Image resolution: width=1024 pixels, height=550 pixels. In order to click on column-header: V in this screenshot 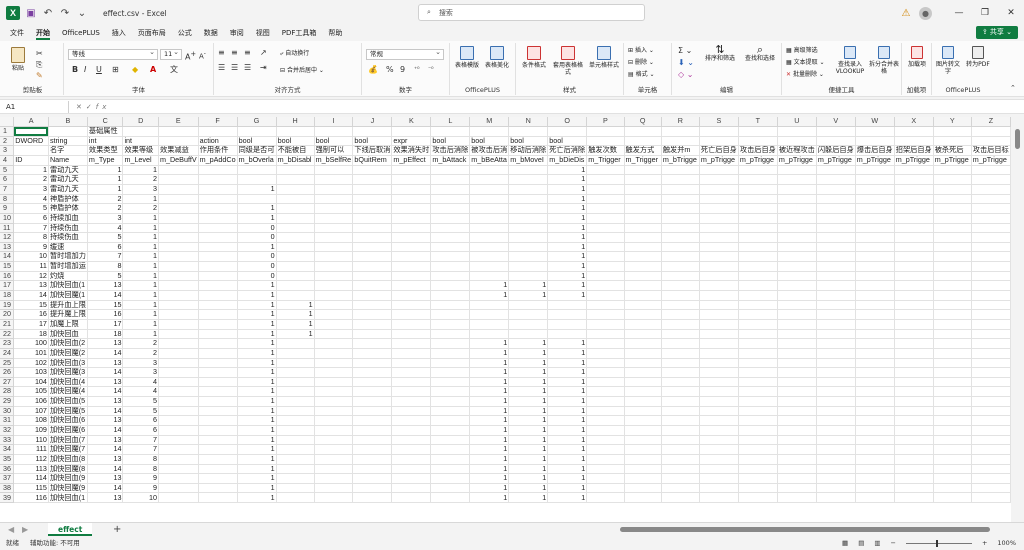, I will do `click(836, 122)`.